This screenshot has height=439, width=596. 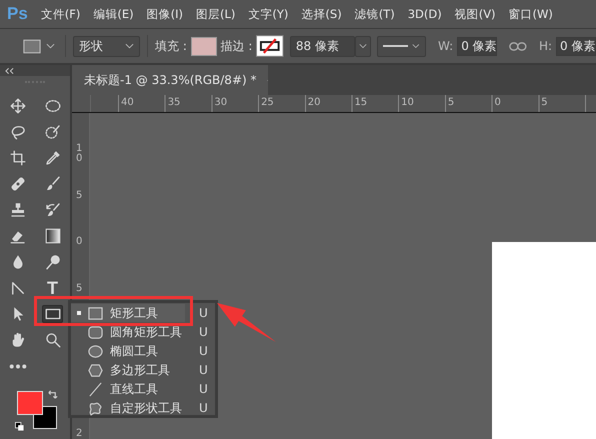 I want to click on mode-dropdown: 形状, so click(x=106, y=46).